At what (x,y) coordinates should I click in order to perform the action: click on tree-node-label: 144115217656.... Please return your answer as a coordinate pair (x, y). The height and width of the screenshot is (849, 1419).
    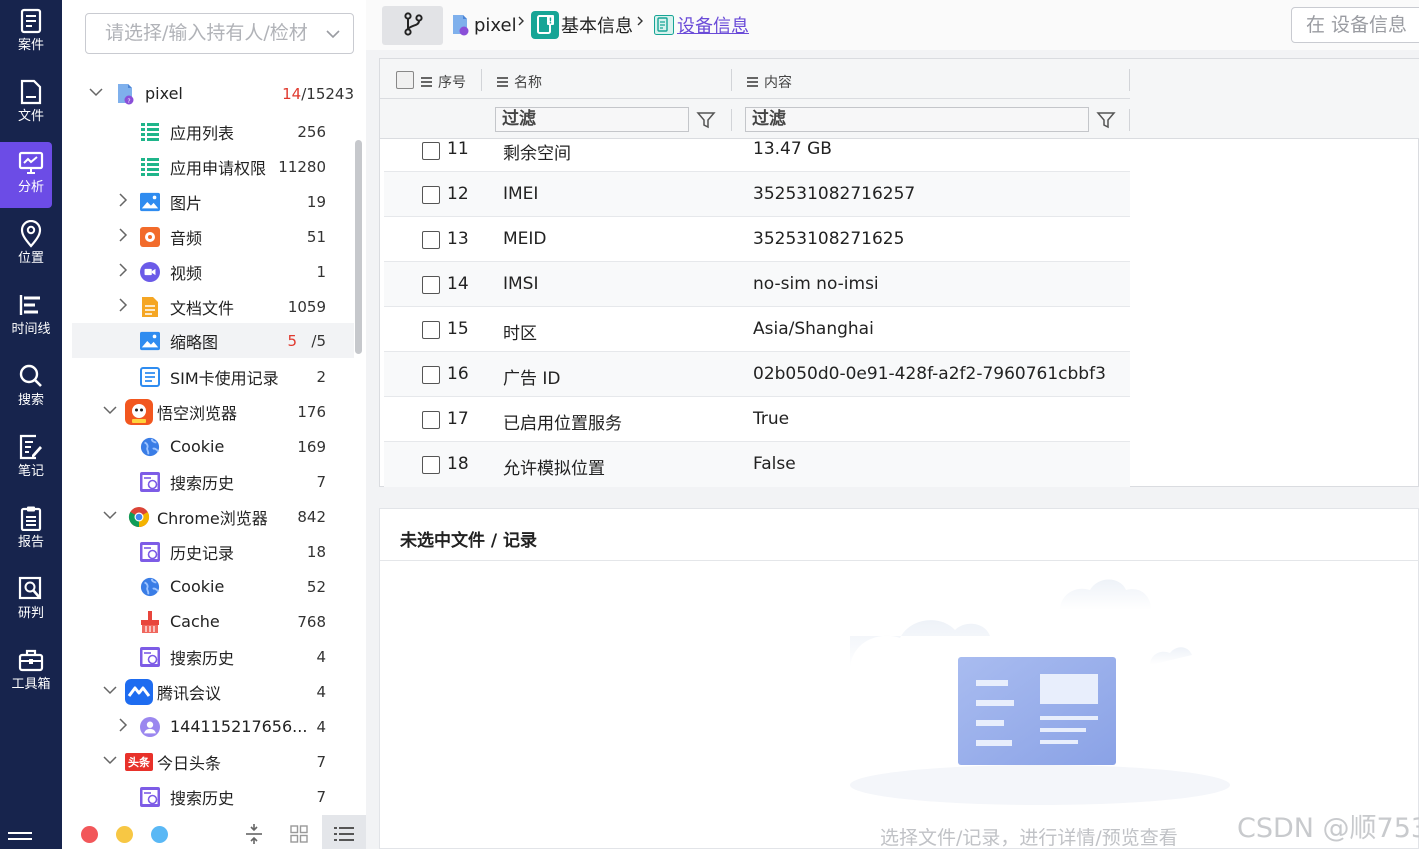
    Looking at the image, I should click on (239, 726).